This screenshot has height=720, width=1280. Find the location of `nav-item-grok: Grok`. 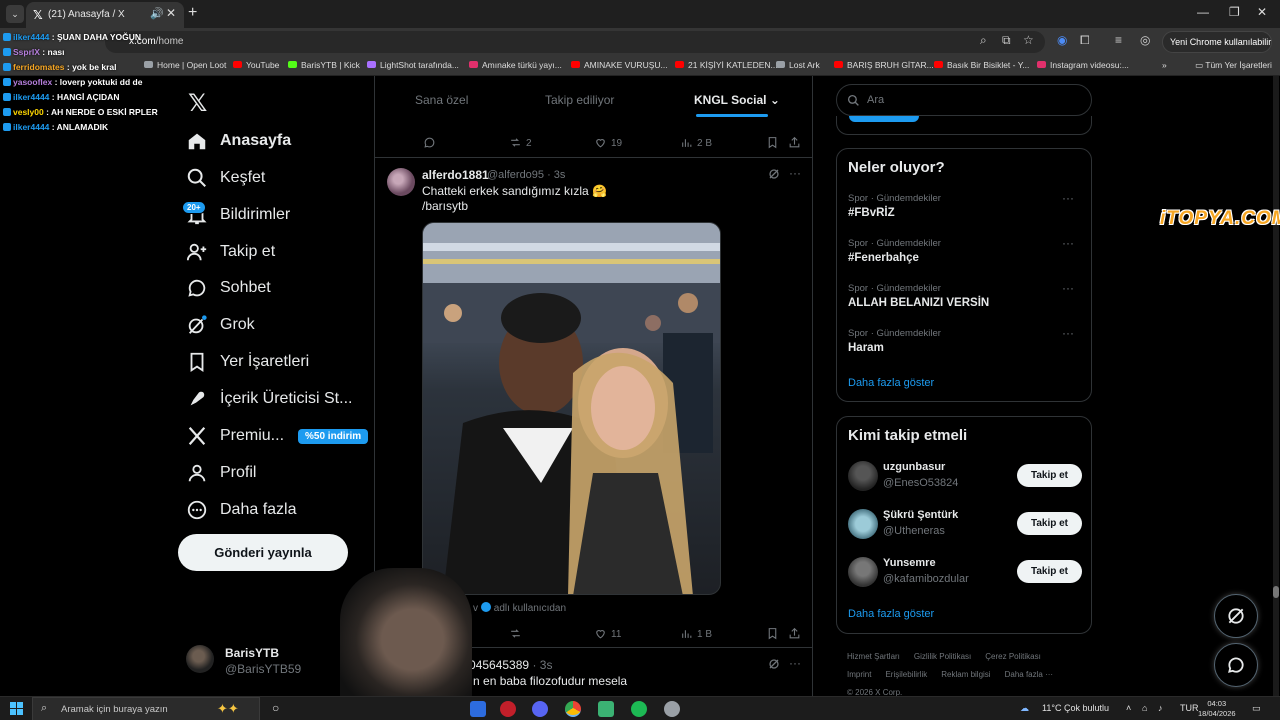

nav-item-grok: Grok is located at coordinates (220, 325).